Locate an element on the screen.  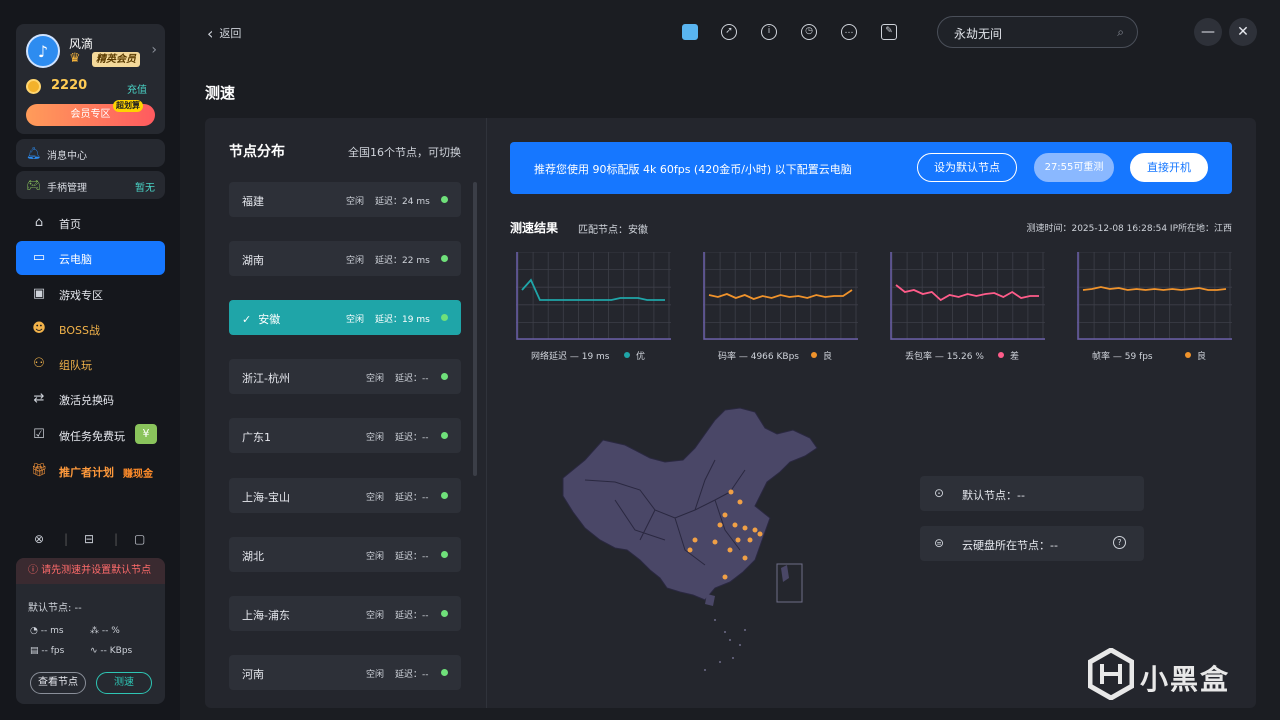
default-node-text: 默认节点: -- is located at coordinates (55, 608).